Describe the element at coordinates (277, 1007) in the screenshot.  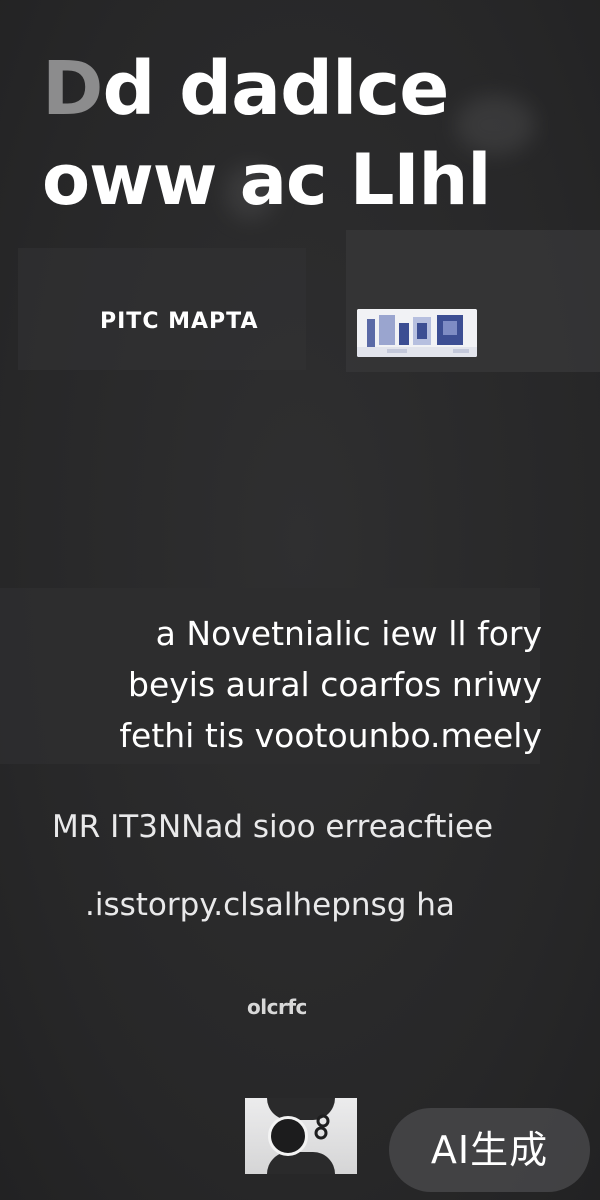
I see `small-logo: olcrfc` at that location.